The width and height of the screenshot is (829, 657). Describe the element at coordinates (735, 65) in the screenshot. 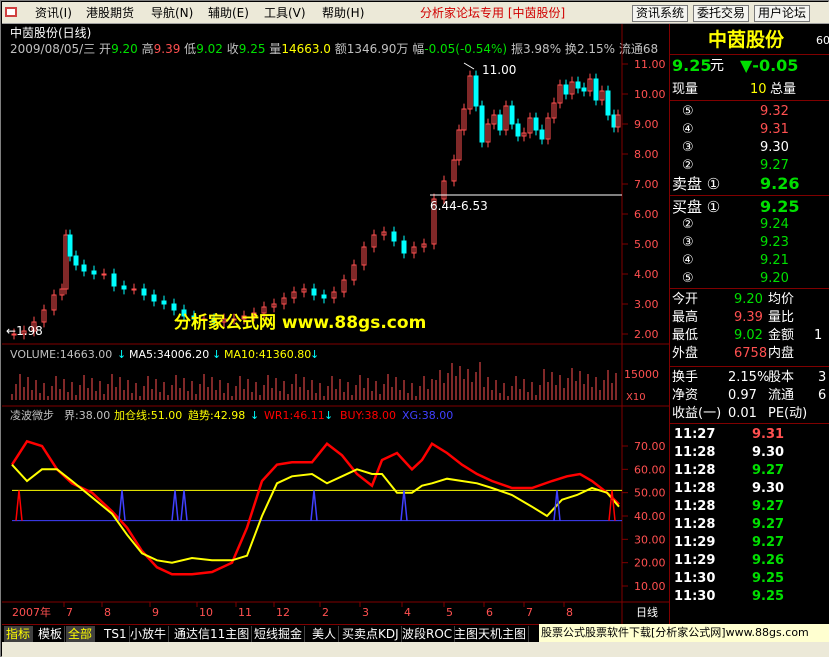

I see `quote-price-row: 9.25 元 ▼-0.05` at that location.